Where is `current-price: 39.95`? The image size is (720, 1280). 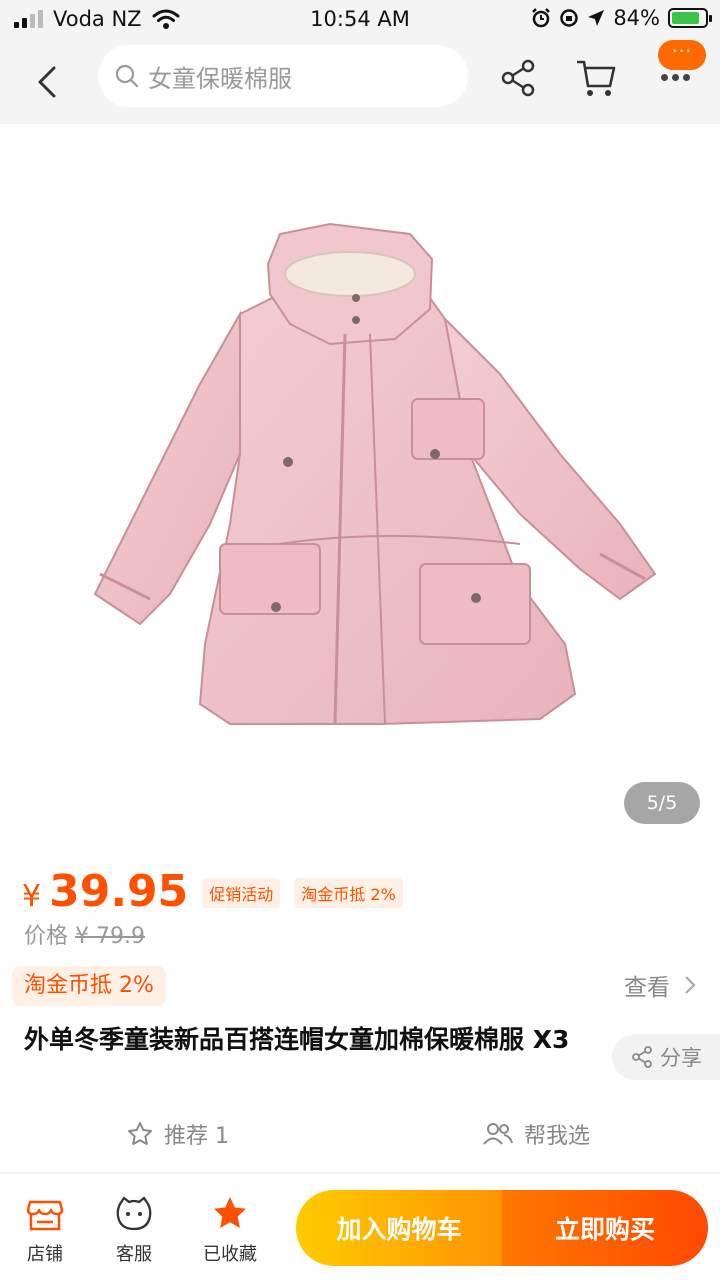
current-price: 39.95 is located at coordinates (119, 891).